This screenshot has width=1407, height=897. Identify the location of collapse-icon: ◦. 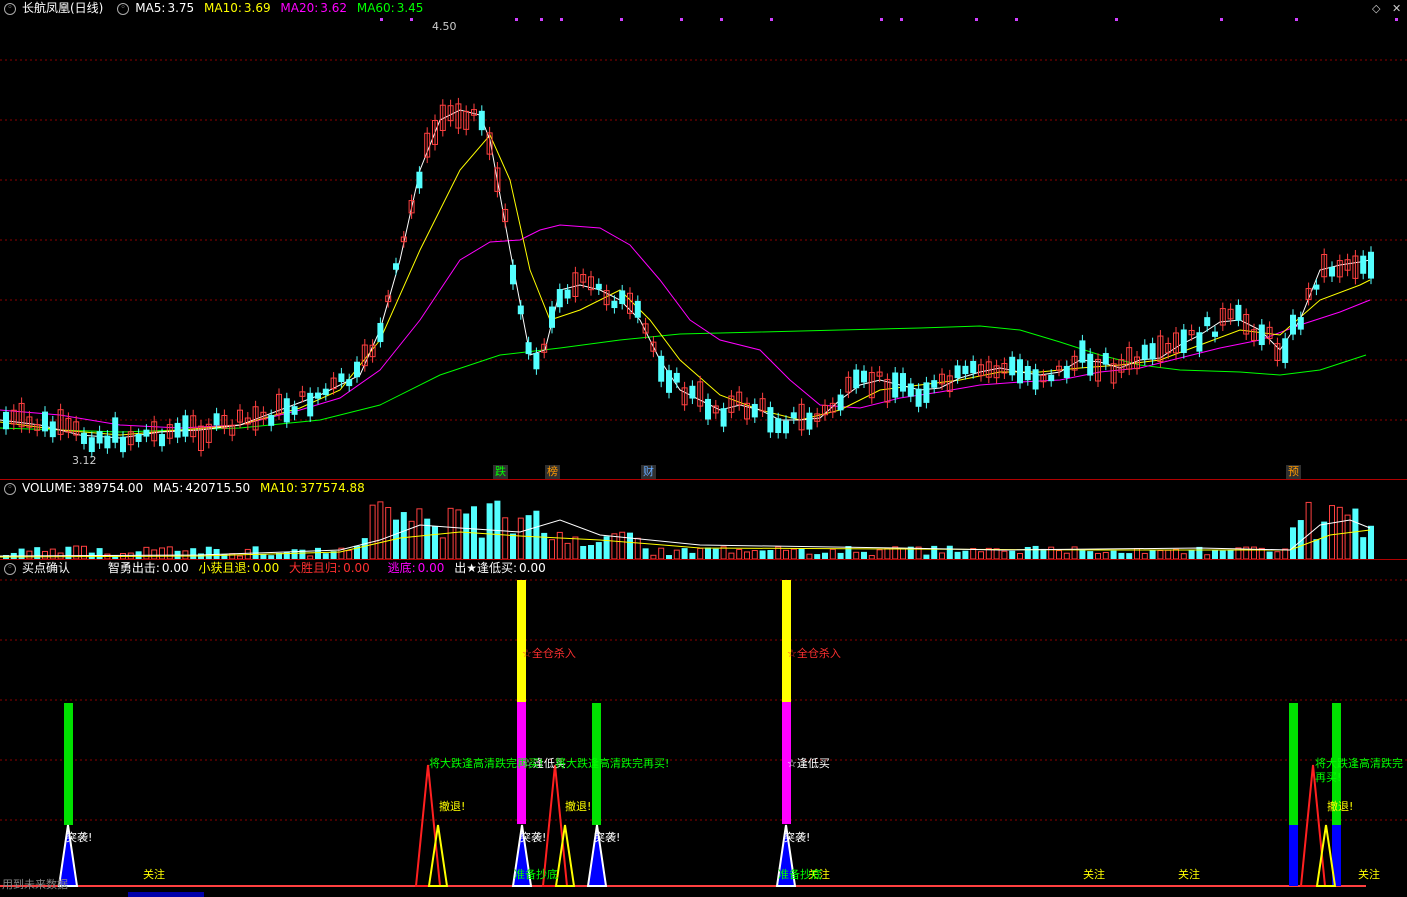
(10, 8).